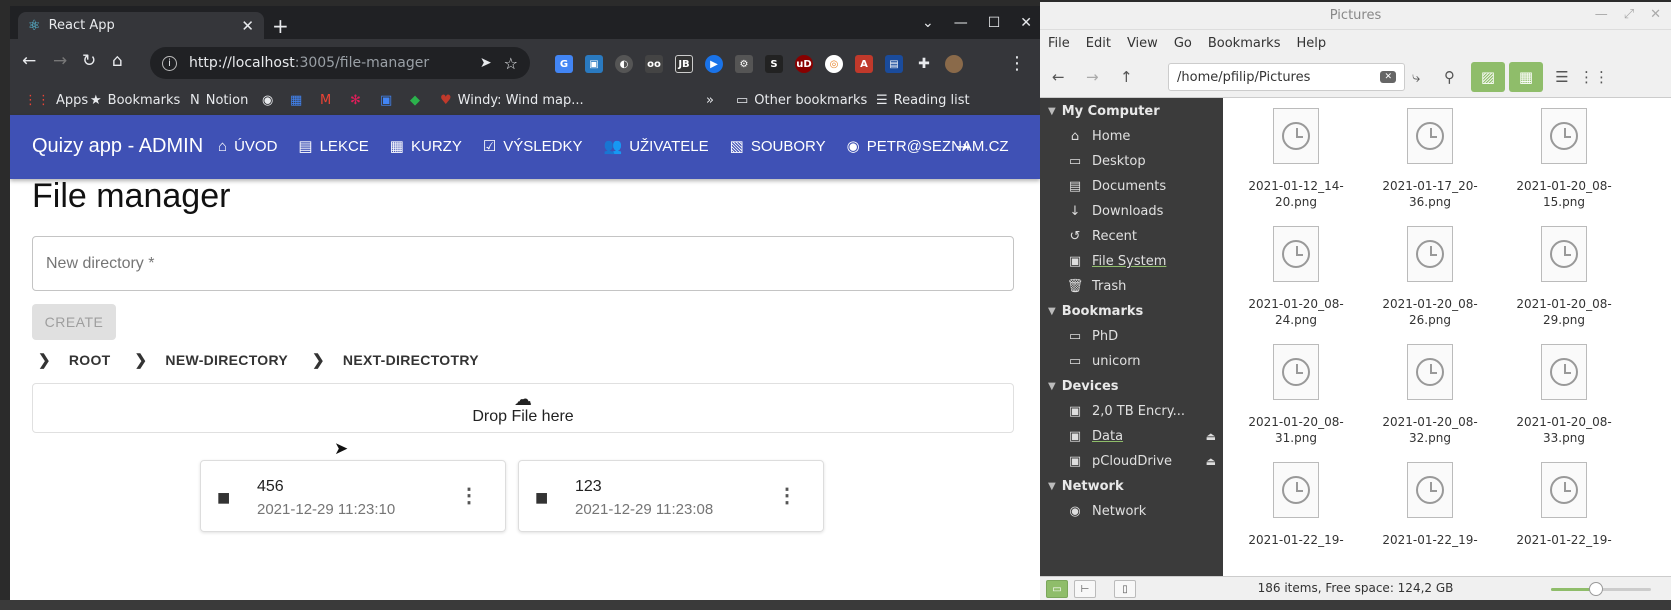 Image resolution: width=1671 pixels, height=610 pixels. What do you see at coordinates (426, 146) in the screenshot?
I see `nav-kurzy: ▦ KURZY` at bounding box center [426, 146].